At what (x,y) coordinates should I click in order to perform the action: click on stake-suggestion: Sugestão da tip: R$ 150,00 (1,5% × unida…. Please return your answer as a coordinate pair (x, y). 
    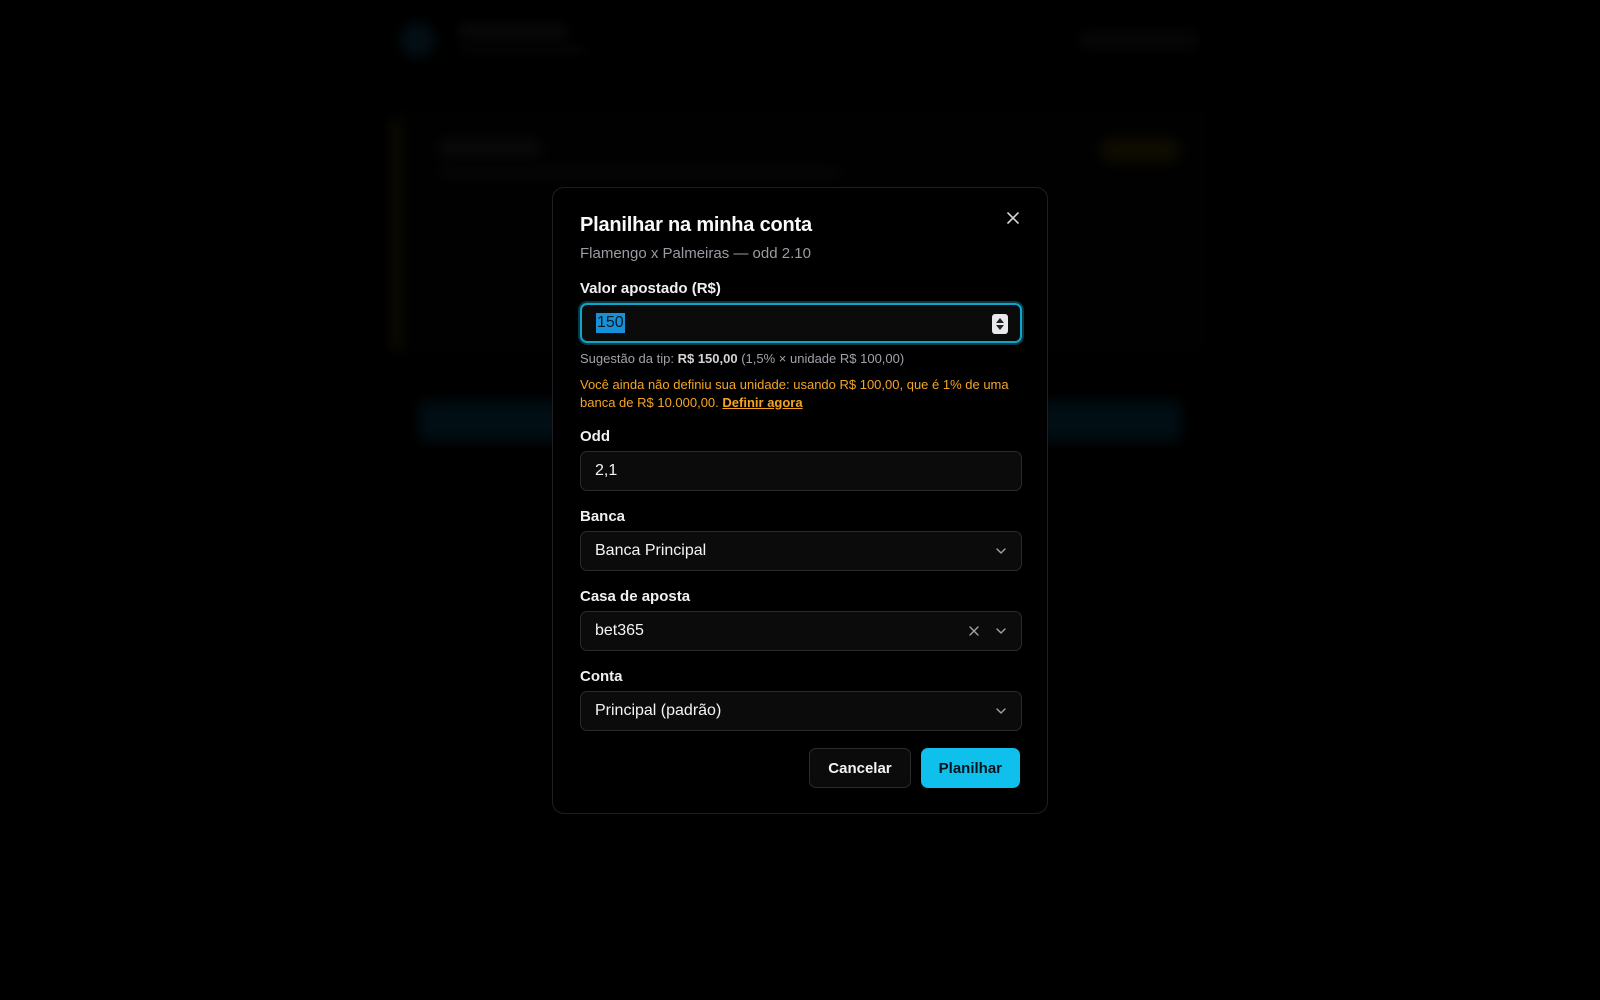
    Looking at the image, I should click on (800, 358).